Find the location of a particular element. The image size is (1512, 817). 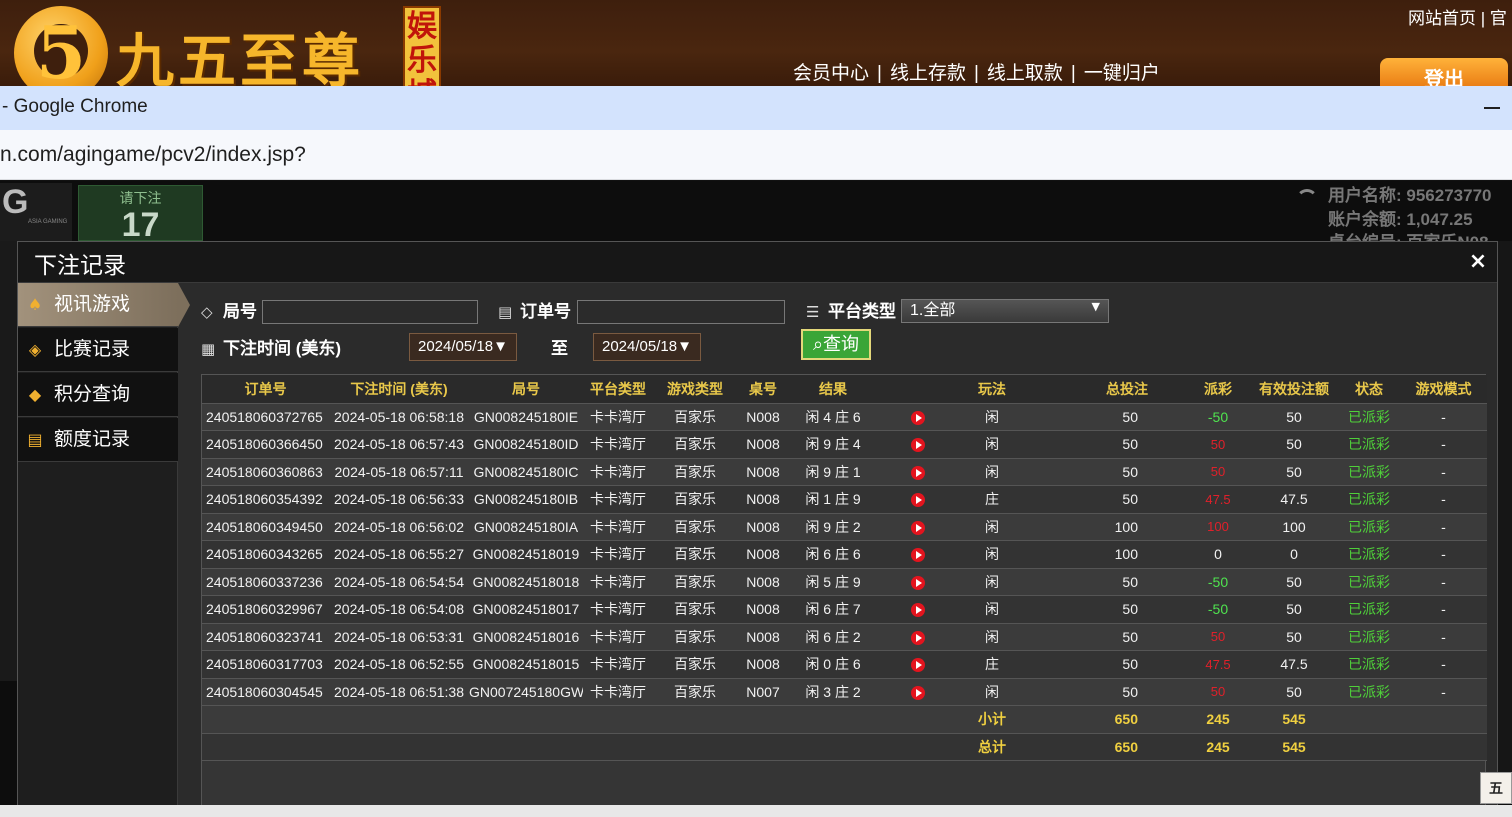

game-left-strip is located at coordinates (9, 461).